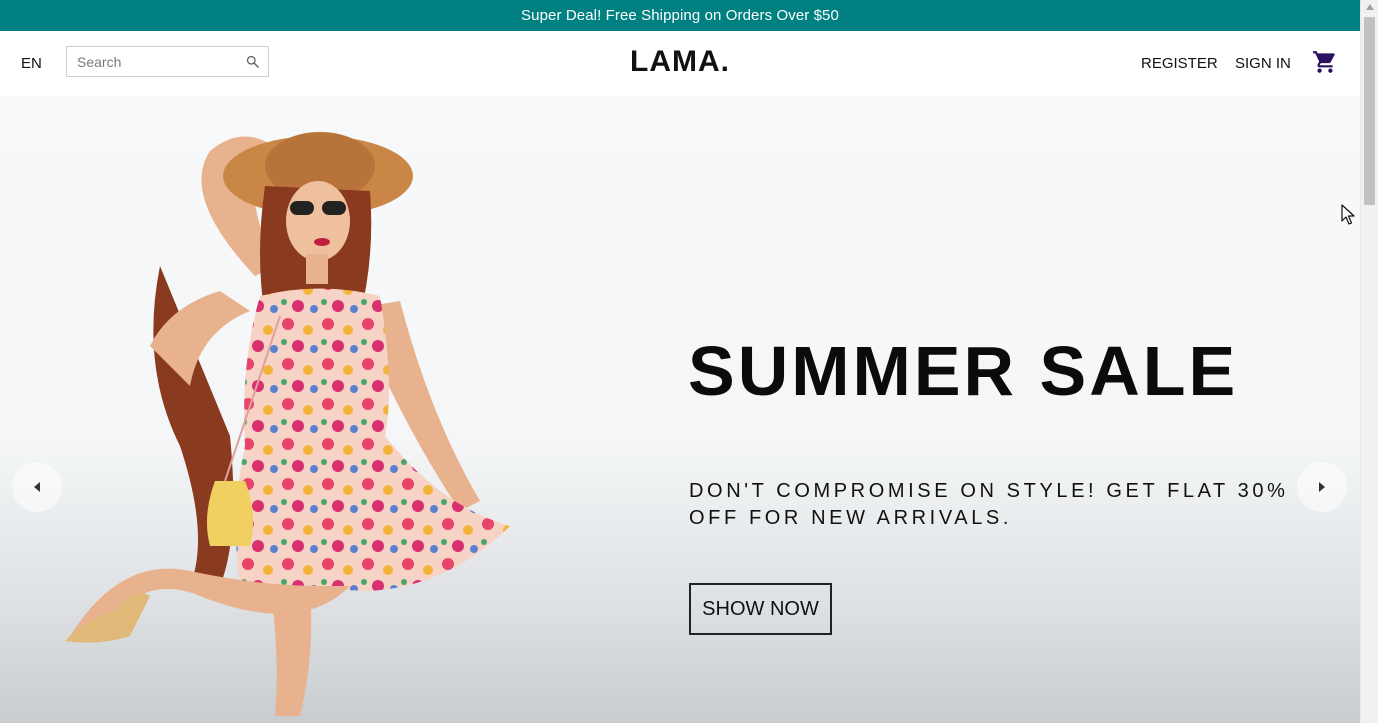  What do you see at coordinates (157, 61) in the screenshot?
I see `search-input` at bounding box center [157, 61].